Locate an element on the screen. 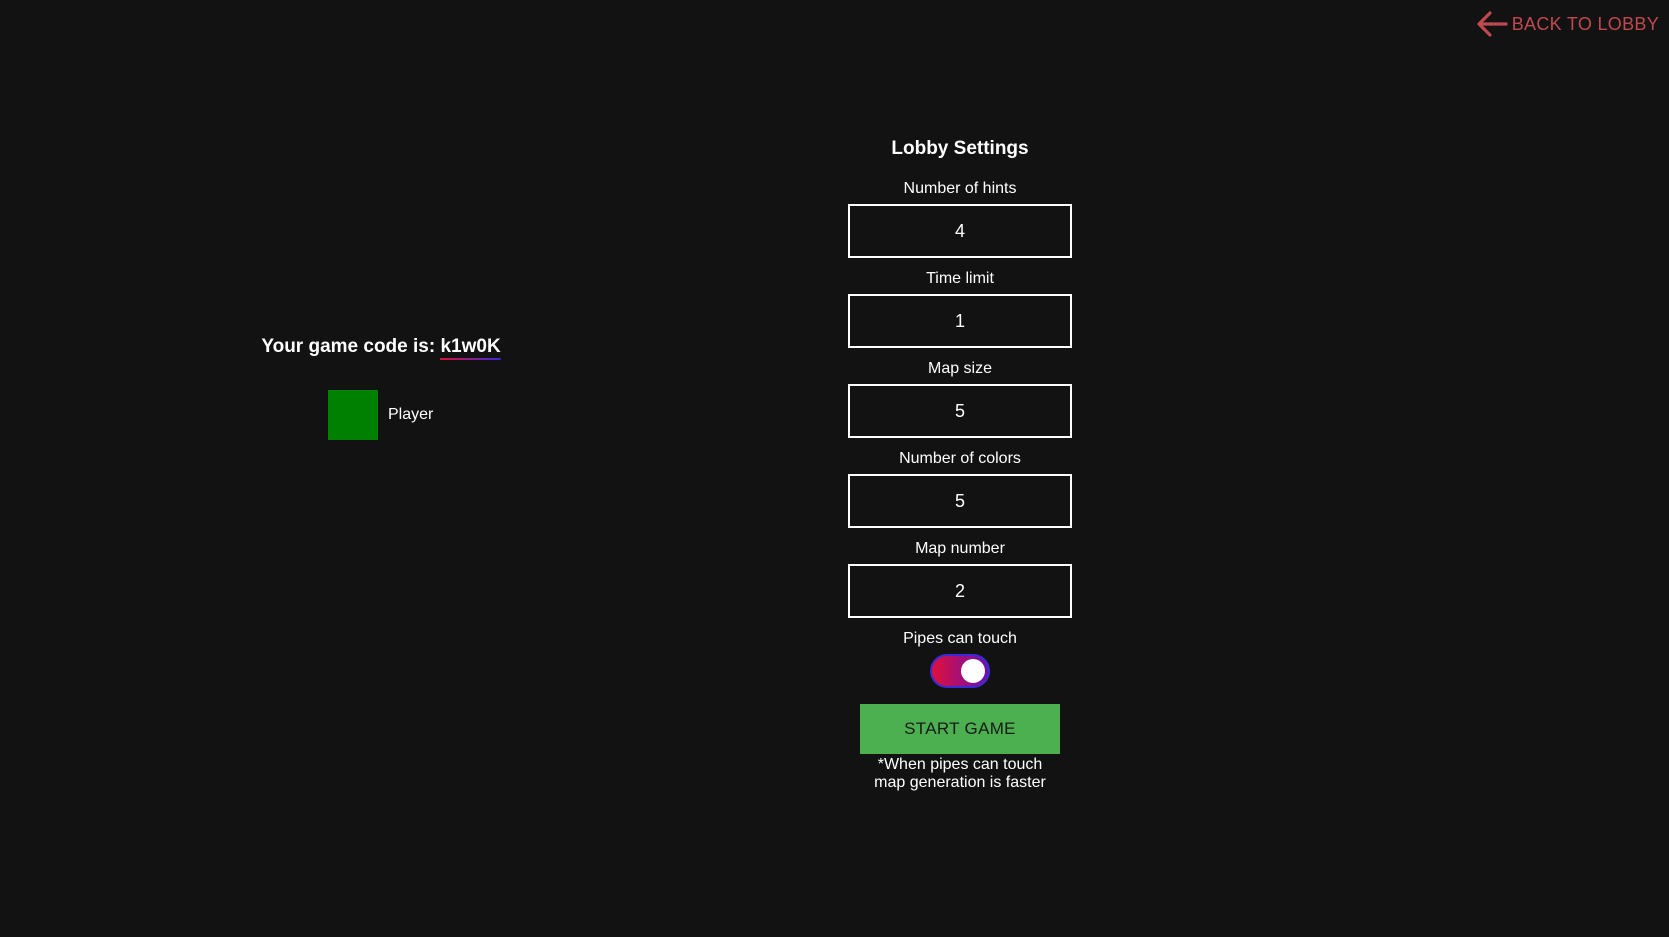  time-limit-label: Time limit is located at coordinates (960, 278).